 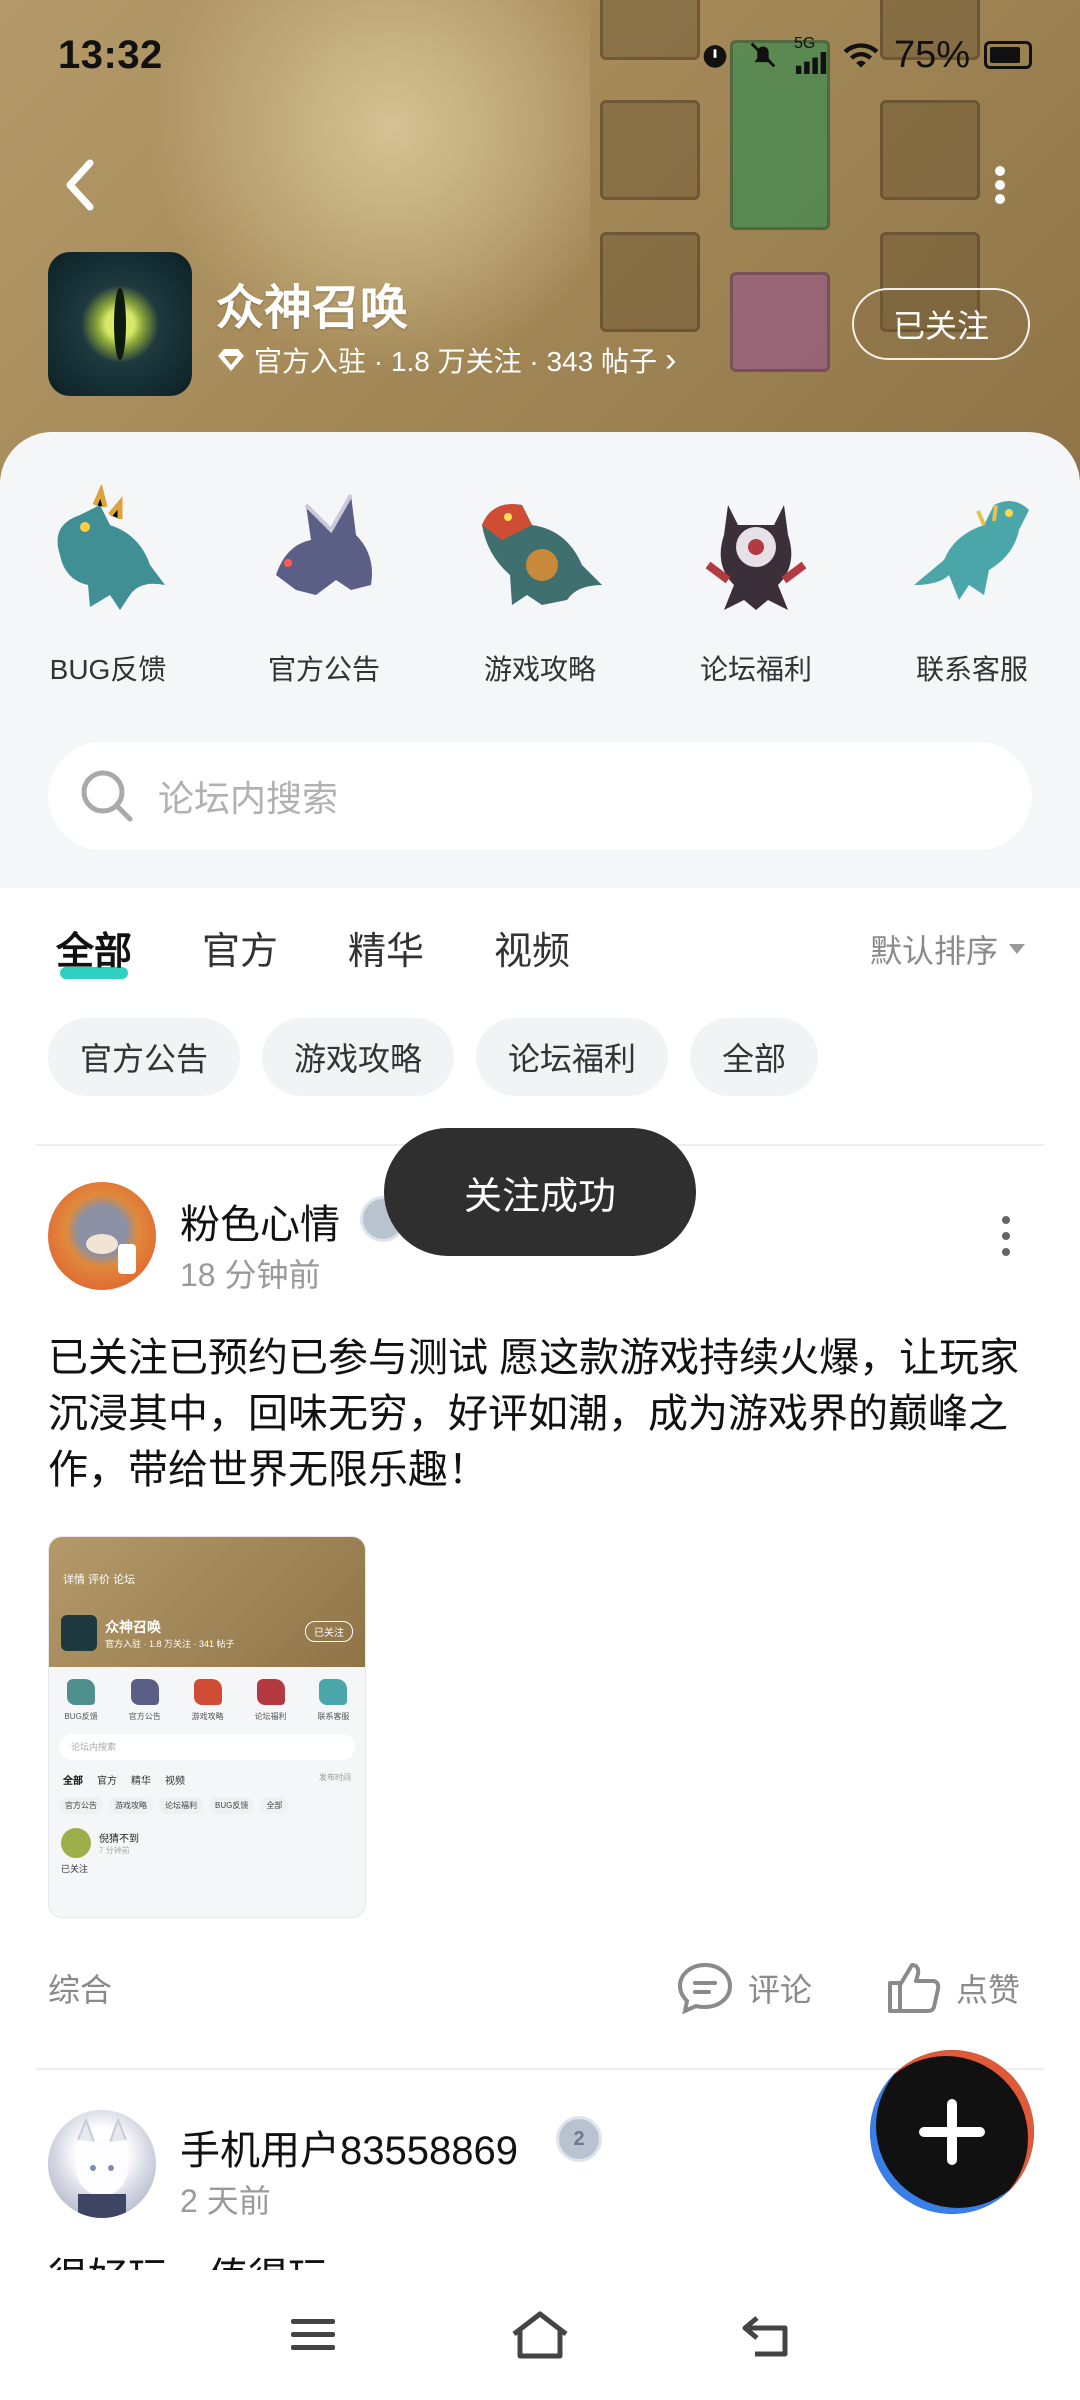 What do you see at coordinates (670, 359) in the screenshot?
I see `chevron-right-icon: ›` at bounding box center [670, 359].